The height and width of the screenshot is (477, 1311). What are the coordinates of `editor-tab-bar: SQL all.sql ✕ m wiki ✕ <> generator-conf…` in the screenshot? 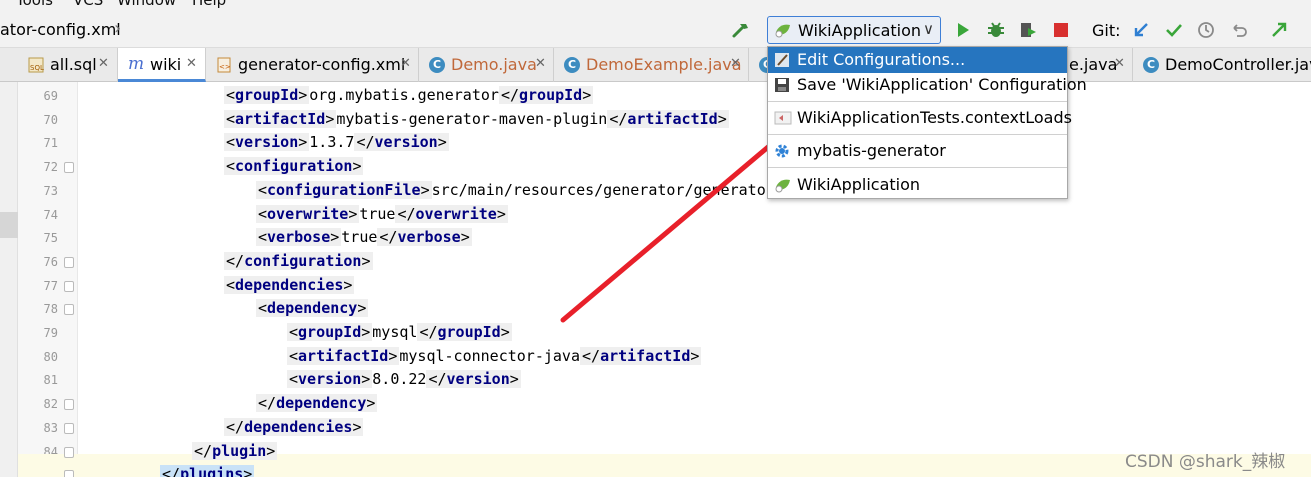 It's located at (655, 65).